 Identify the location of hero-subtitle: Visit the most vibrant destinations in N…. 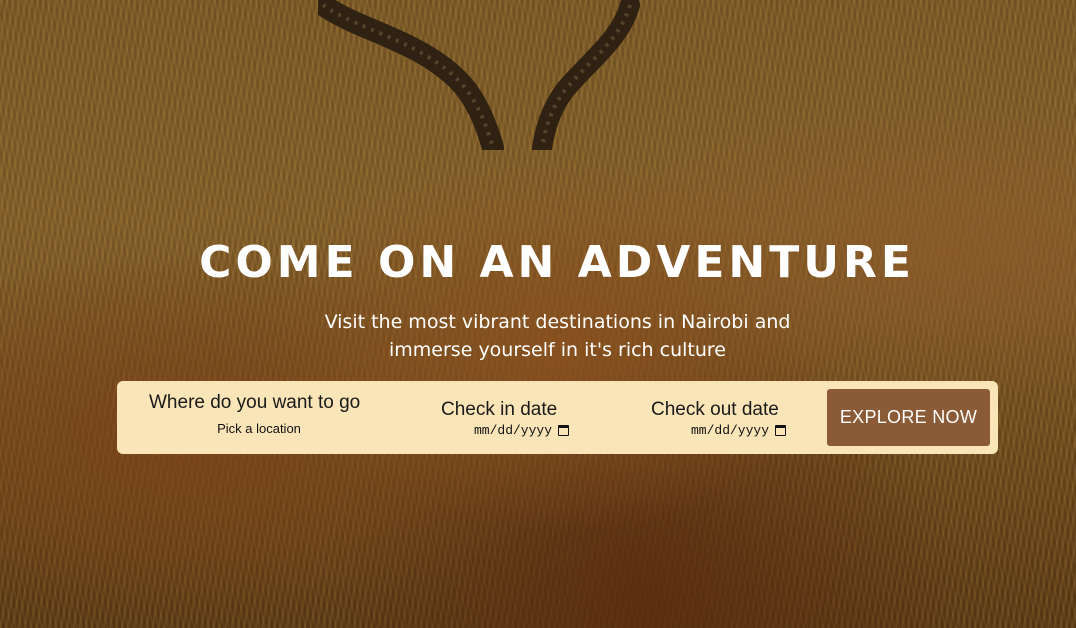
(557, 336).